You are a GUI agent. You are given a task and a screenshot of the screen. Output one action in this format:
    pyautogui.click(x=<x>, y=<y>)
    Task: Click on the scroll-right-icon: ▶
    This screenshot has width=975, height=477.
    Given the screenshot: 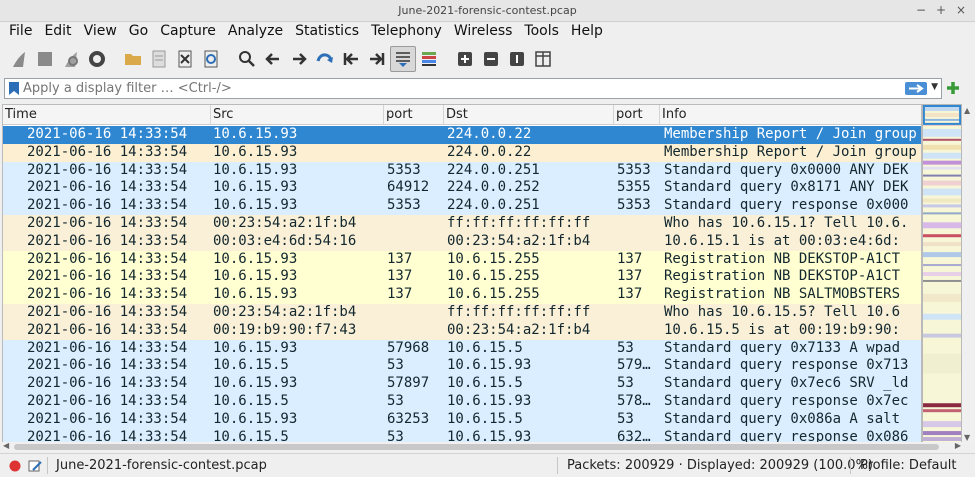 What is the action you would take?
    pyautogui.click(x=958, y=445)
    